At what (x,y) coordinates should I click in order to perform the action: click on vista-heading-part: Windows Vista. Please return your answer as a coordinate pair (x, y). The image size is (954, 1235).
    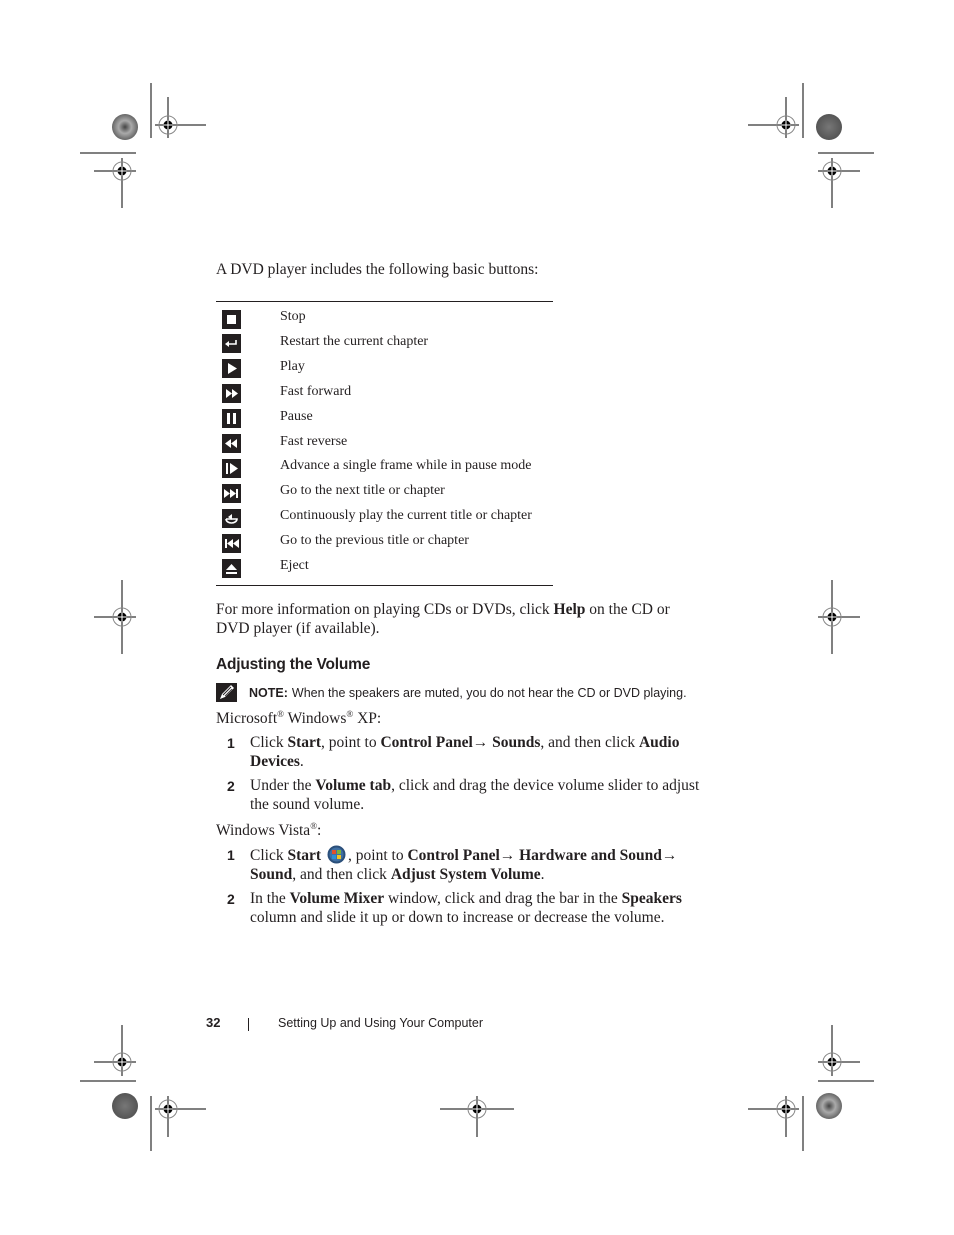
    Looking at the image, I should click on (263, 830).